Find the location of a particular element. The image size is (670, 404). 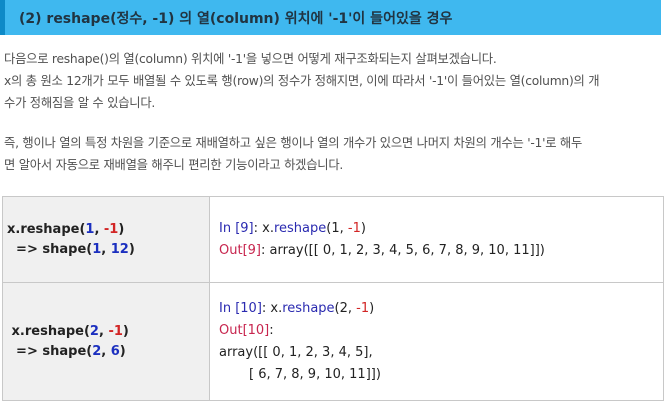

paragraph-line: 수가 정해짐을 알 수 있습니다. is located at coordinates (80, 103).